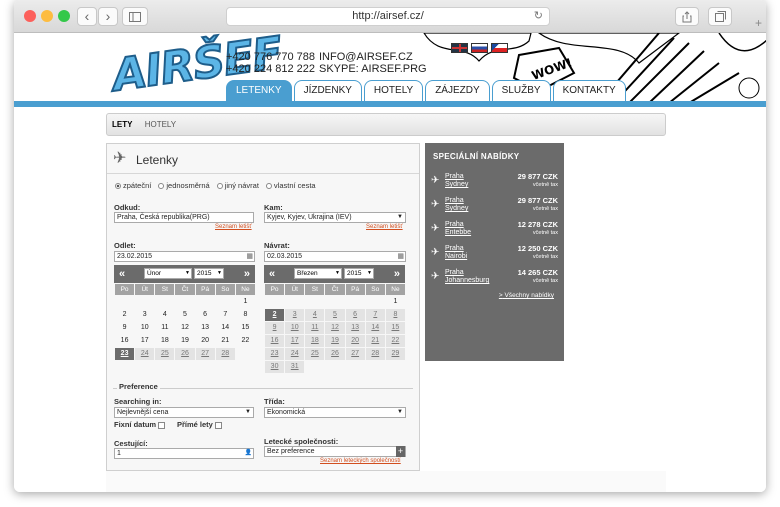 The image size is (780, 507). I want to click on flag-cz-icon, so click(499, 48).